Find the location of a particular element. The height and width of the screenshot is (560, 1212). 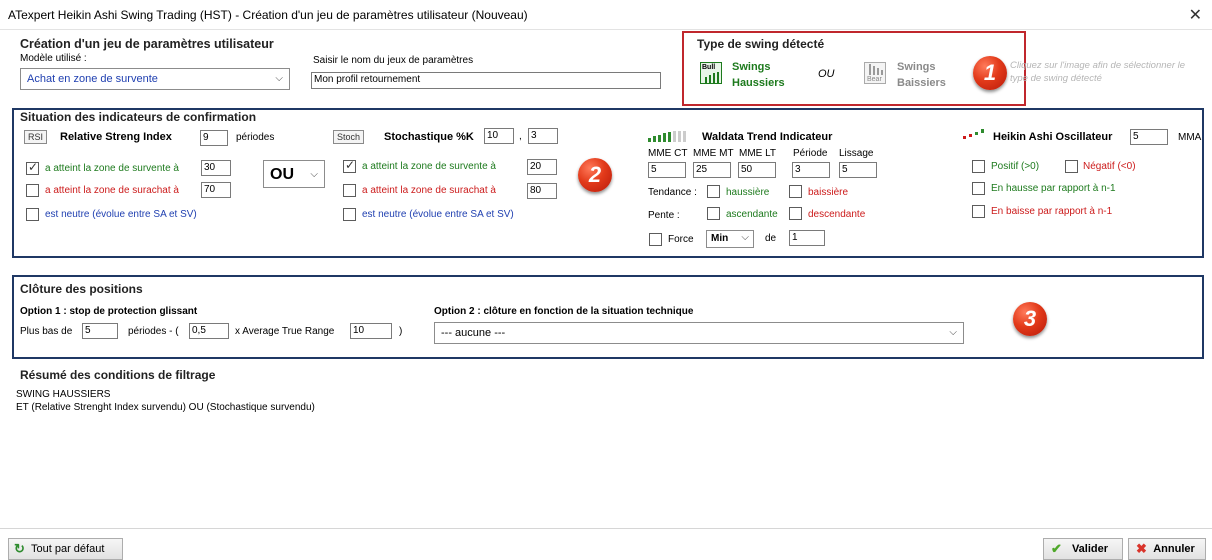

validate-button-label: Valider is located at coordinates (1090, 549).